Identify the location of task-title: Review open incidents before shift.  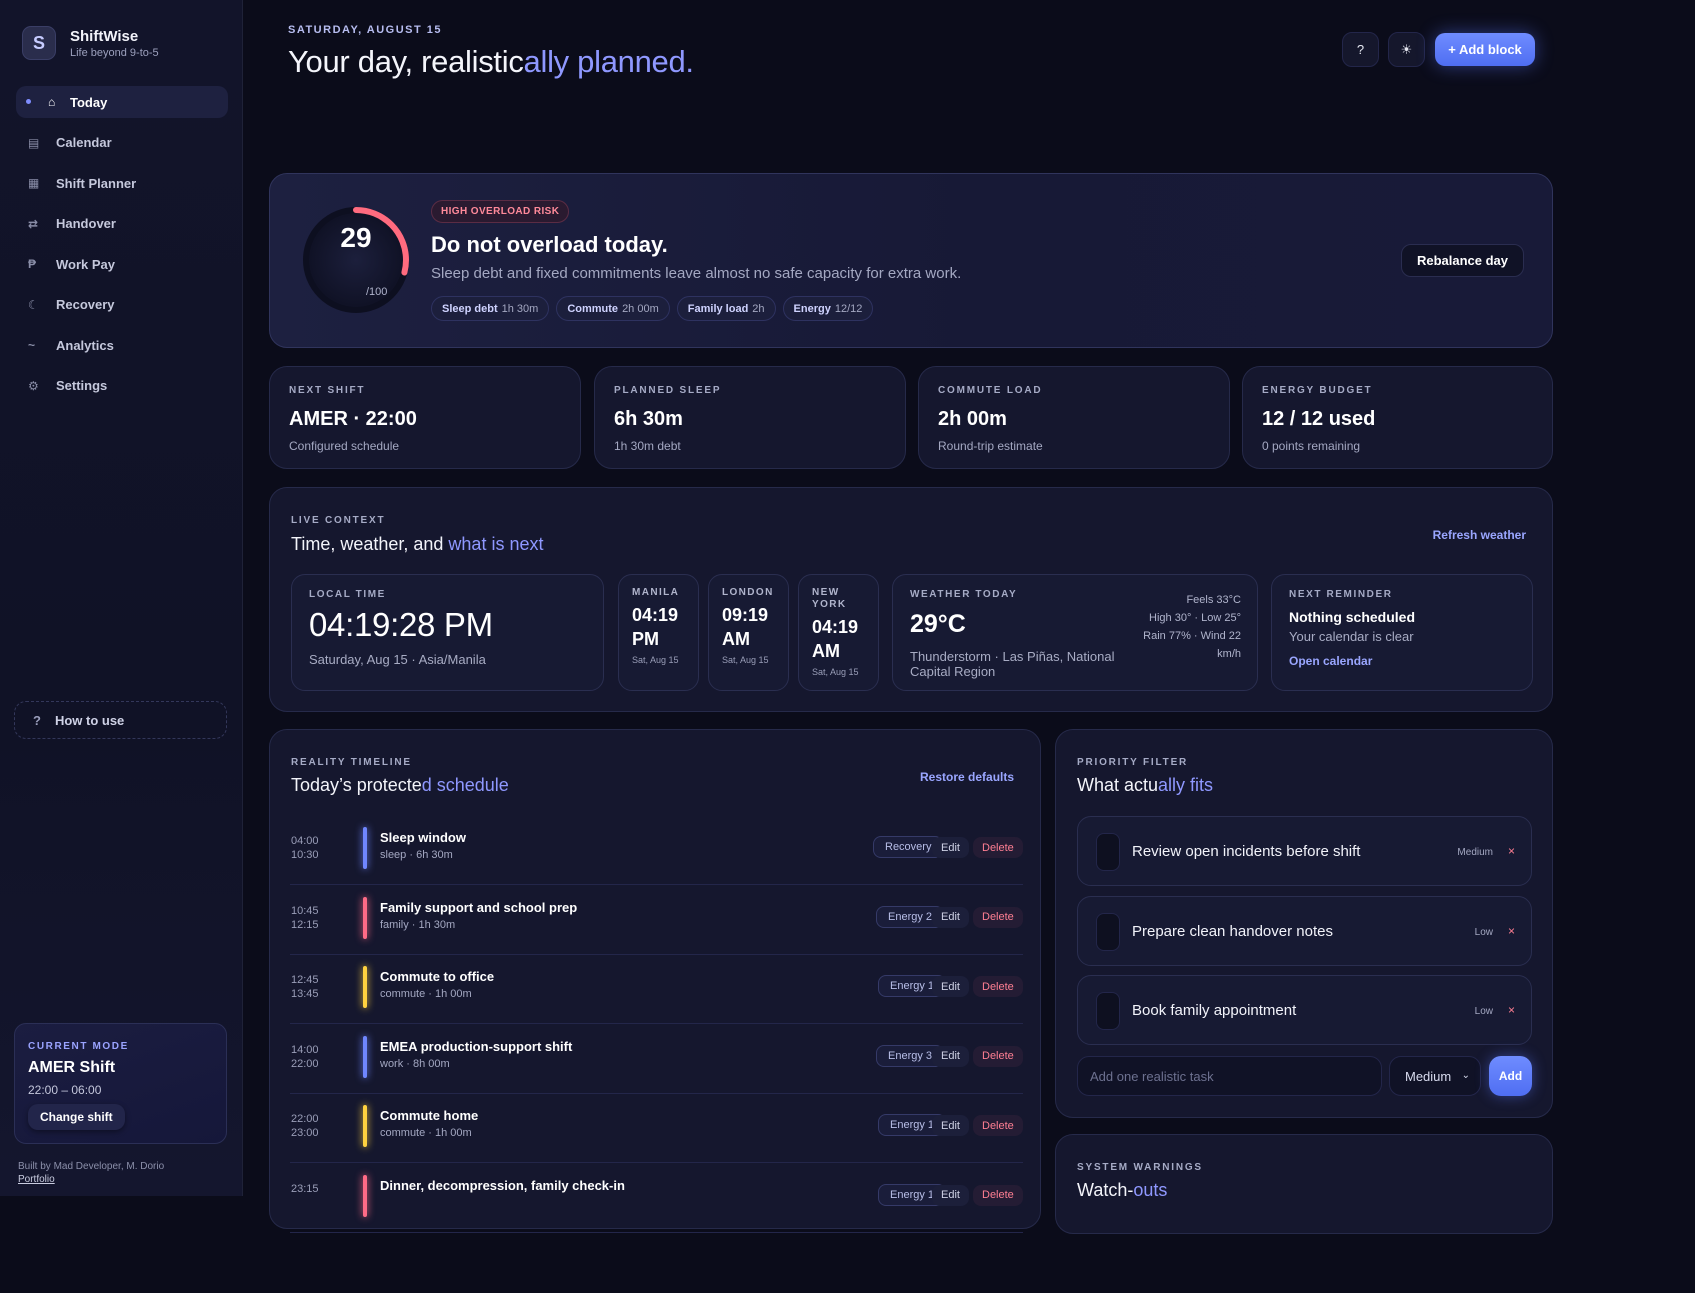
(1246, 851).